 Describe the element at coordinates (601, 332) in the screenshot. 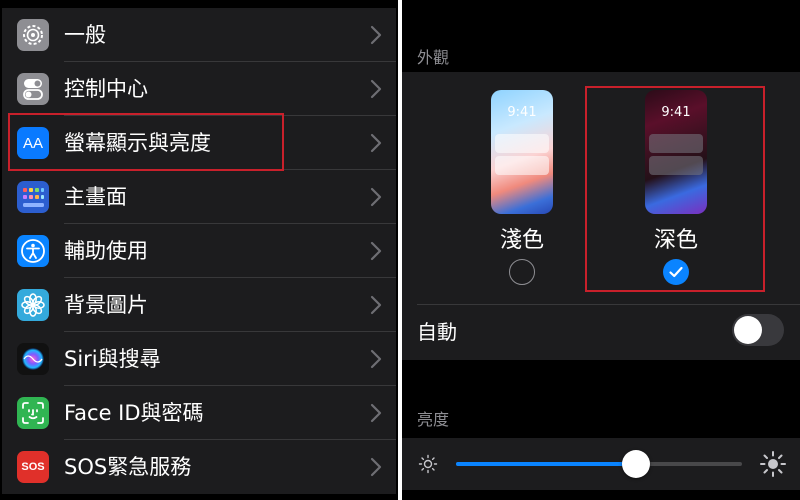

I see `automatic-row: 自動` at that location.